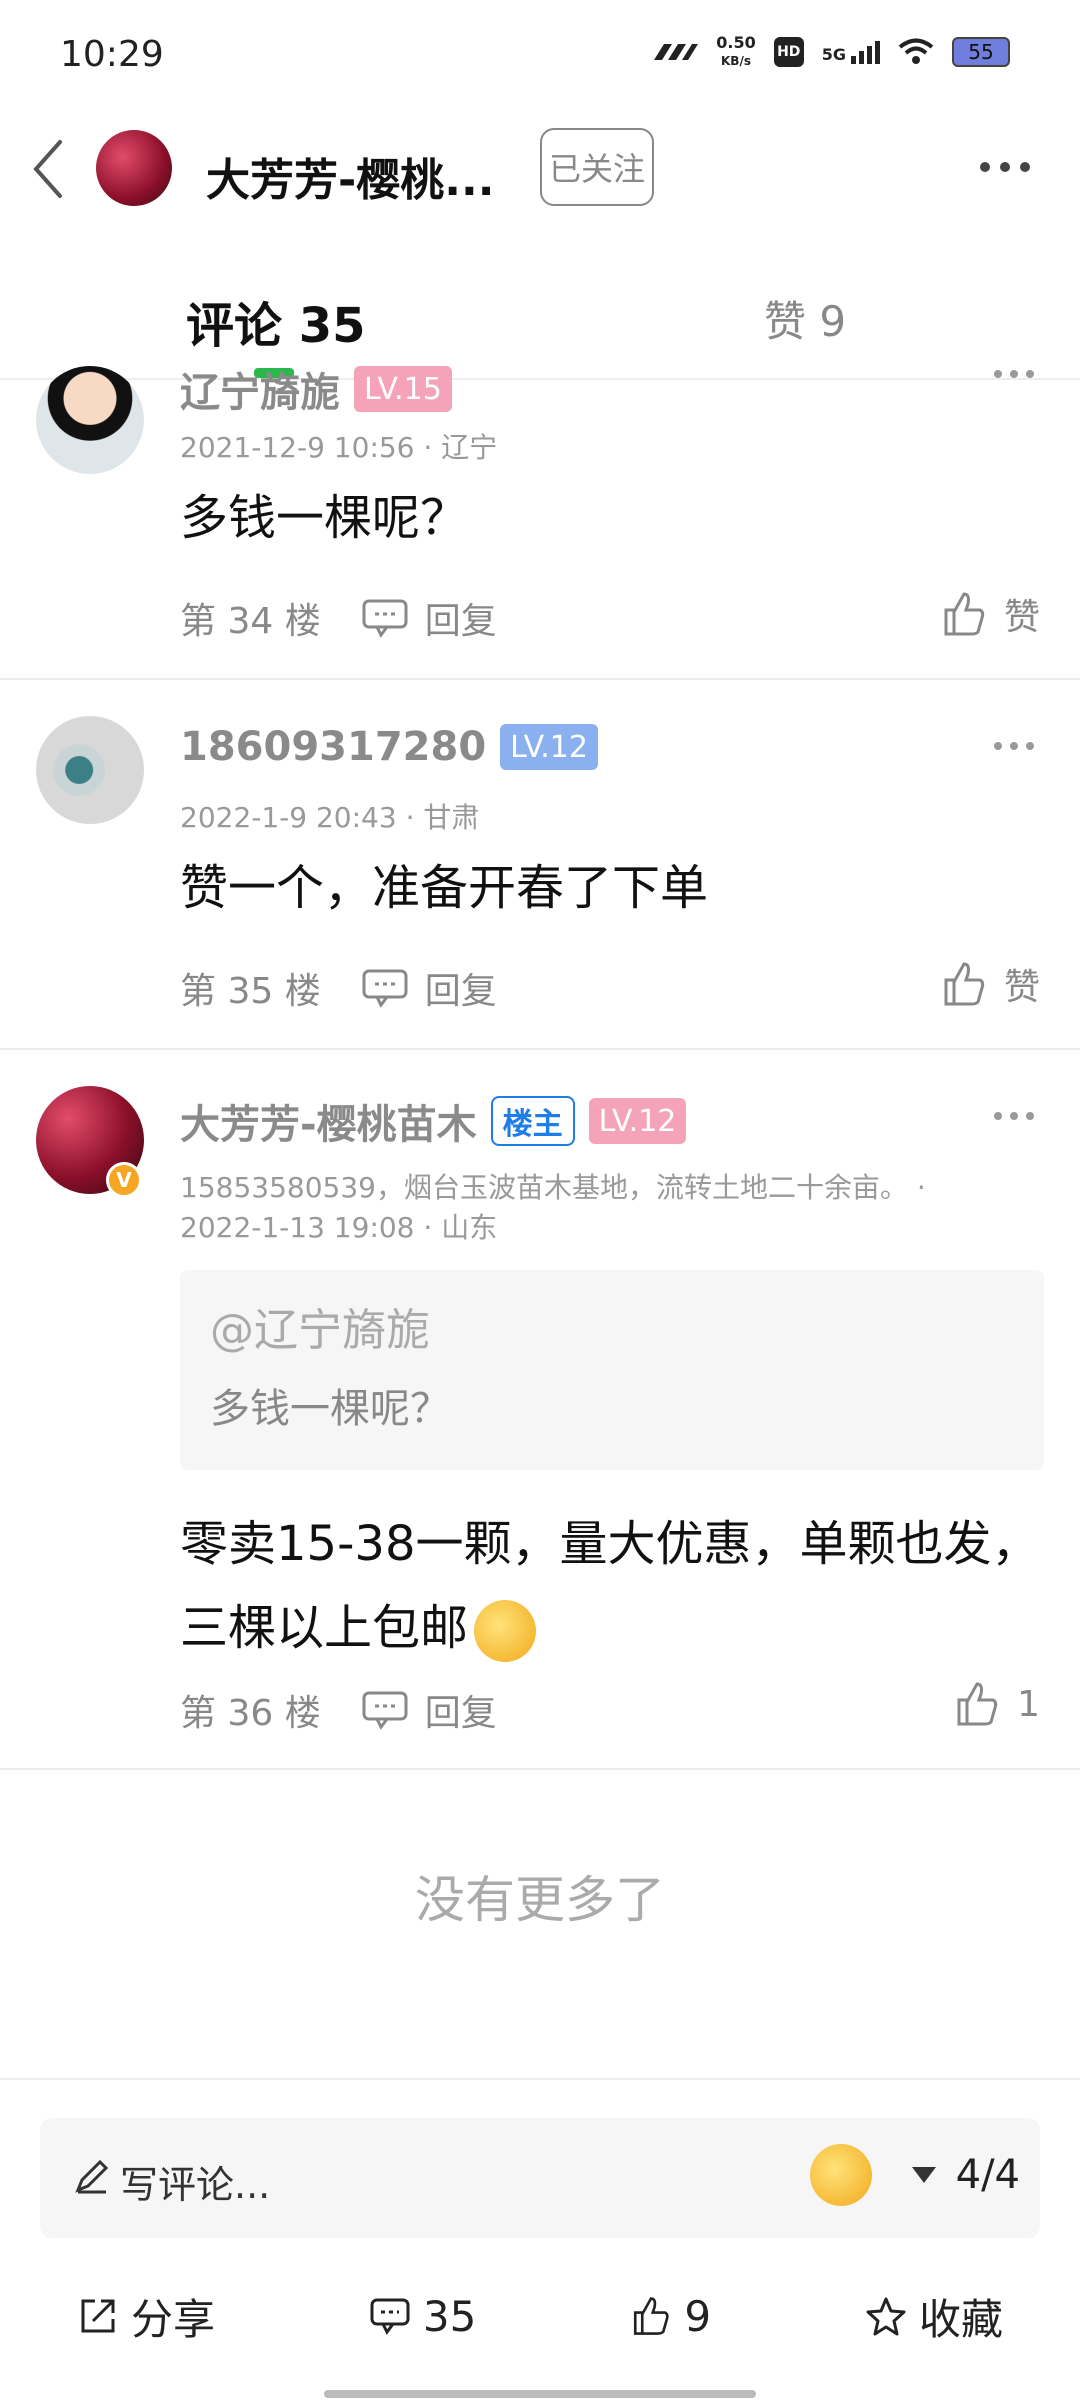 The height and width of the screenshot is (2400, 1080). I want to click on signal-brand-icon, so click(676, 52).